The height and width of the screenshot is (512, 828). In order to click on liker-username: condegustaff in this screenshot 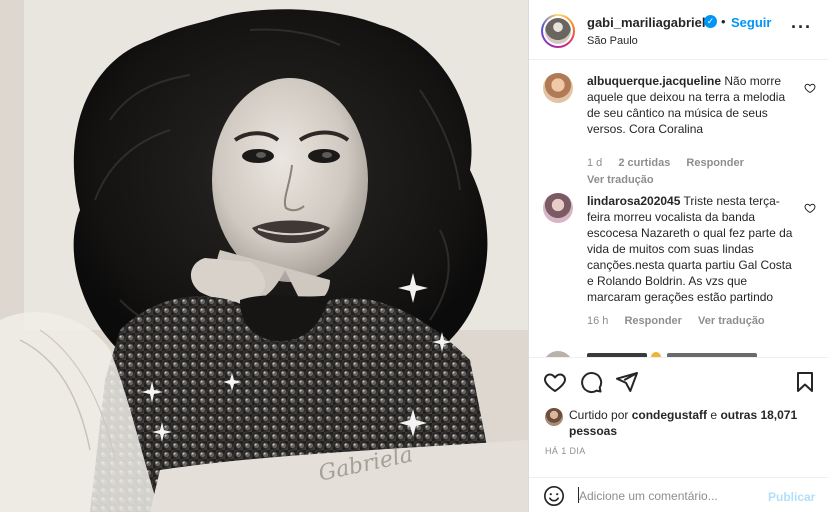, I will do `click(669, 415)`.